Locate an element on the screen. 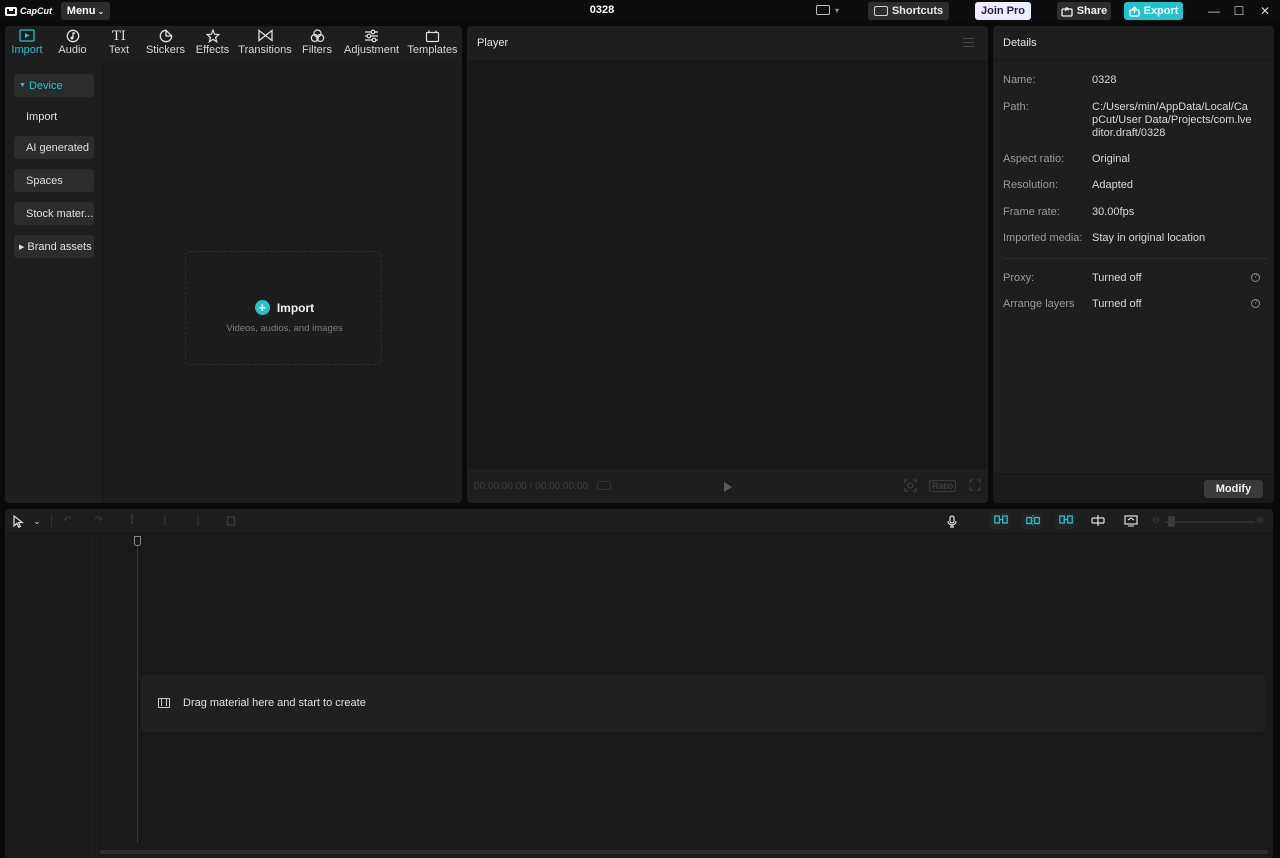 This screenshot has height=858, width=1280. adjustment-icon is located at coordinates (371, 36).